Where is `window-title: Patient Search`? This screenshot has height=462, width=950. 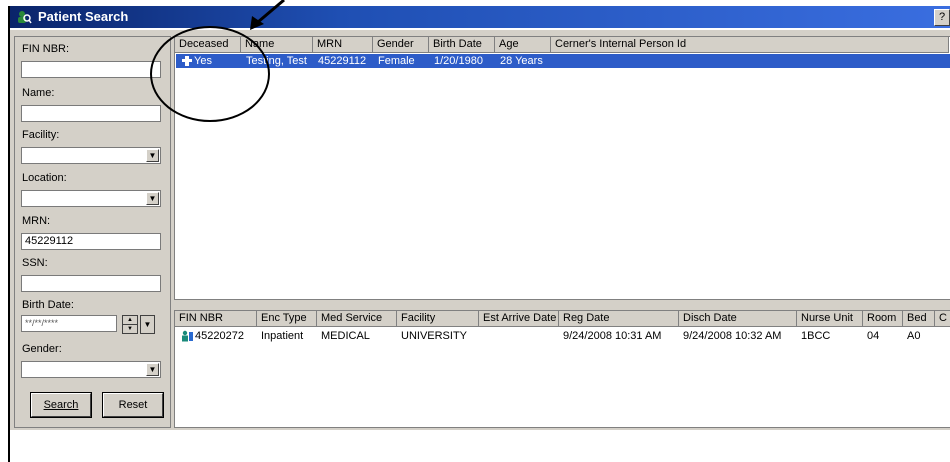 window-title: Patient Search is located at coordinates (83, 16).